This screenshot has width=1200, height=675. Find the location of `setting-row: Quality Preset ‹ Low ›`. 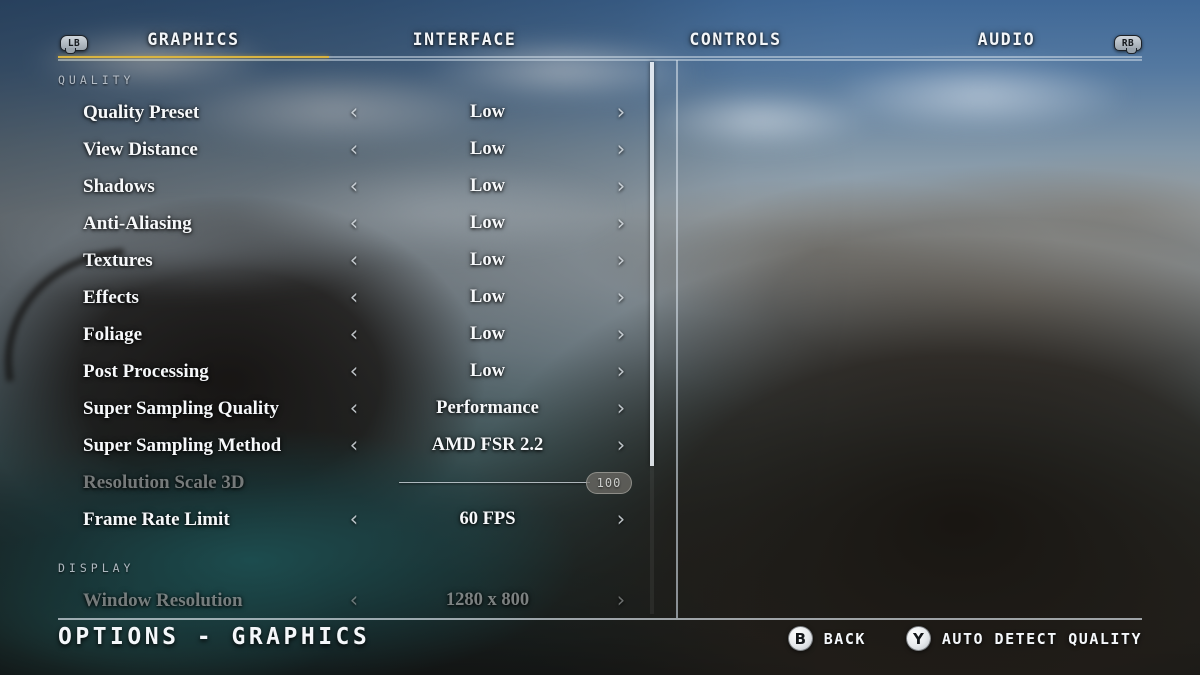

setting-row: Quality Preset ‹ Low › is located at coordinates (354, 112).